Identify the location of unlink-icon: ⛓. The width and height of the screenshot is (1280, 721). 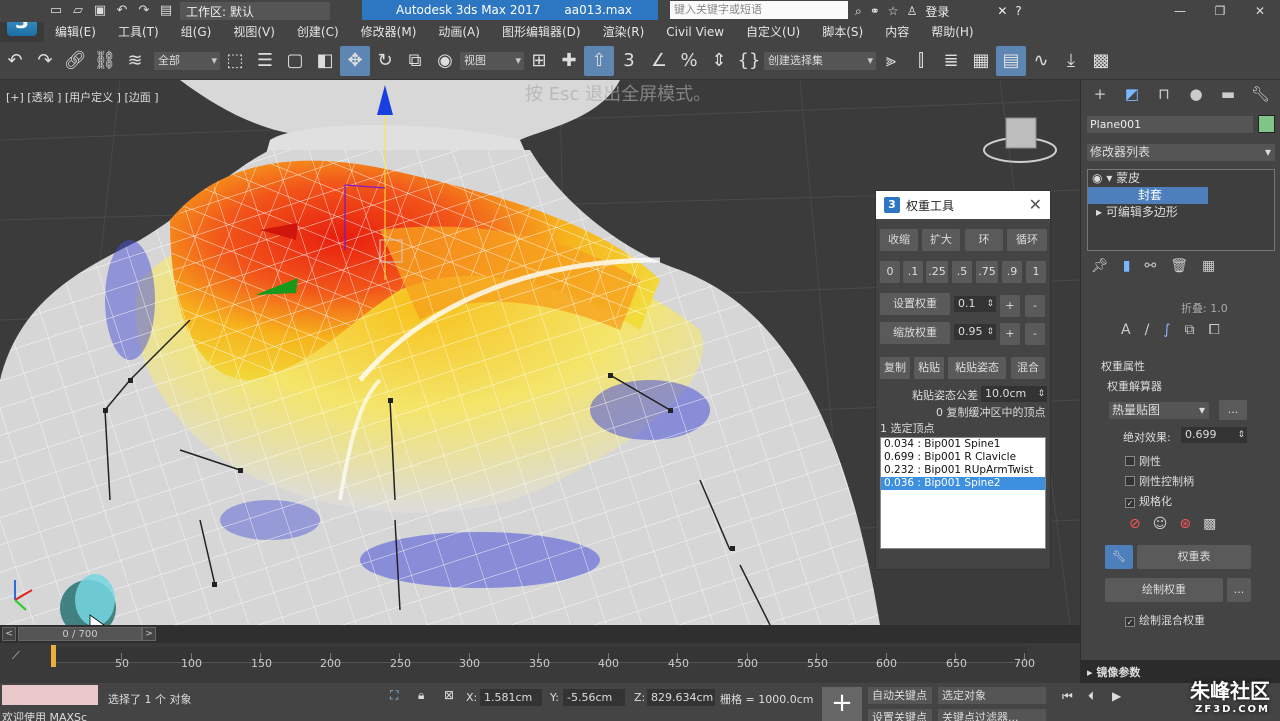
(105, 61).